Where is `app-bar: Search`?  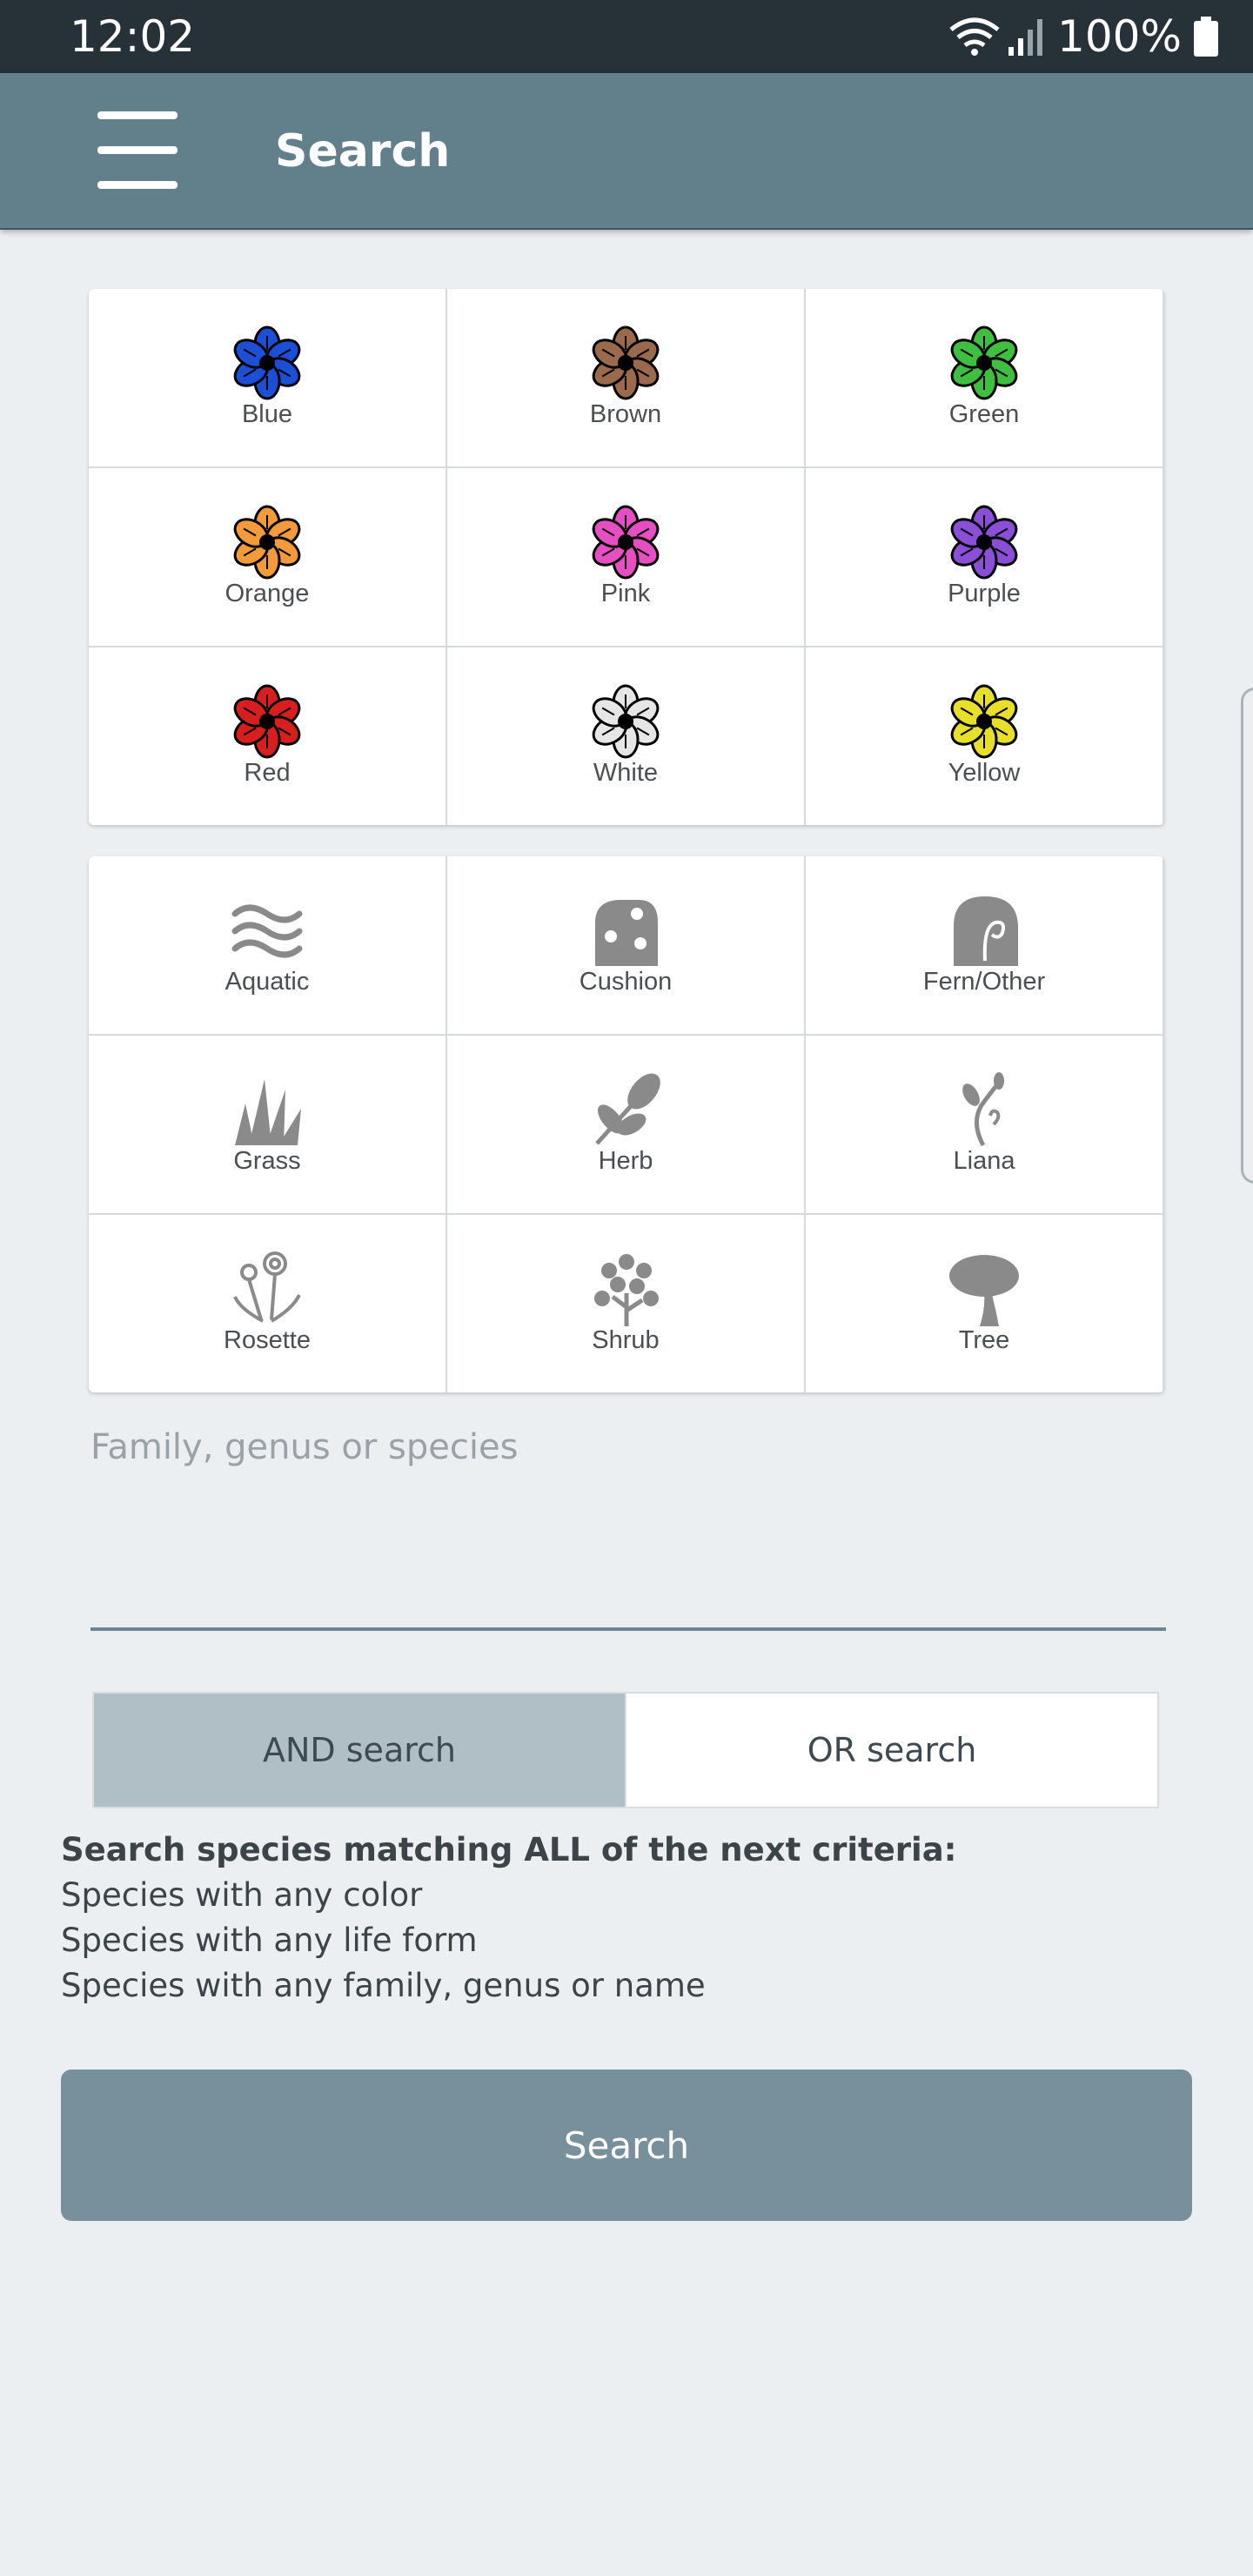 app-bar: Search is located at coordinates (626, 151).